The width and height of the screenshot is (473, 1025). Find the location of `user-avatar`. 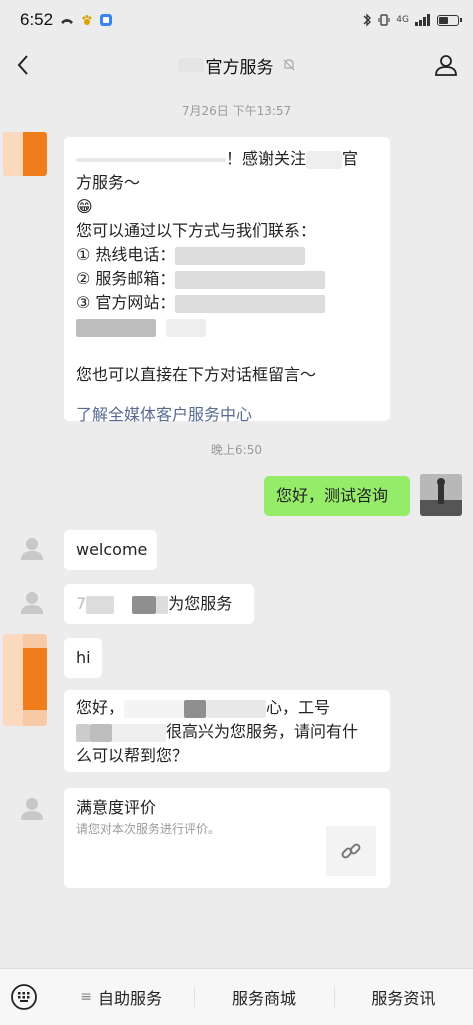

user-avatar is located at coordinates (441, 495).